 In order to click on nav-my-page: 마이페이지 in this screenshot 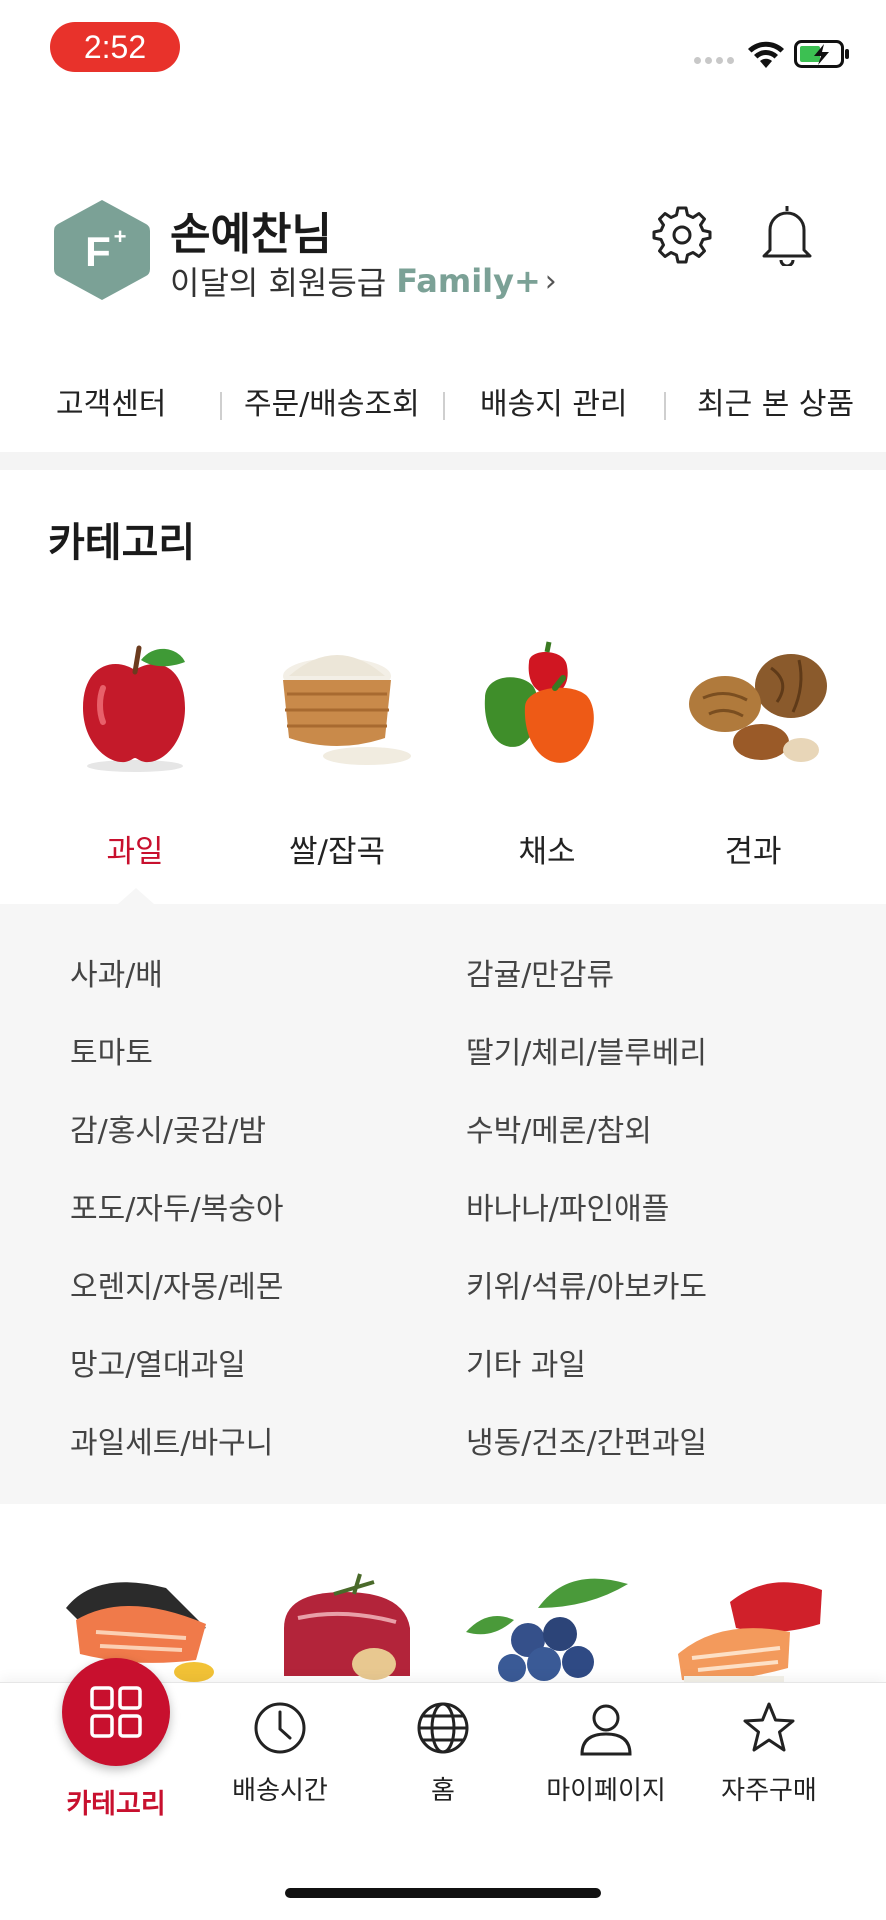, I will do `click(606, 1753)`.